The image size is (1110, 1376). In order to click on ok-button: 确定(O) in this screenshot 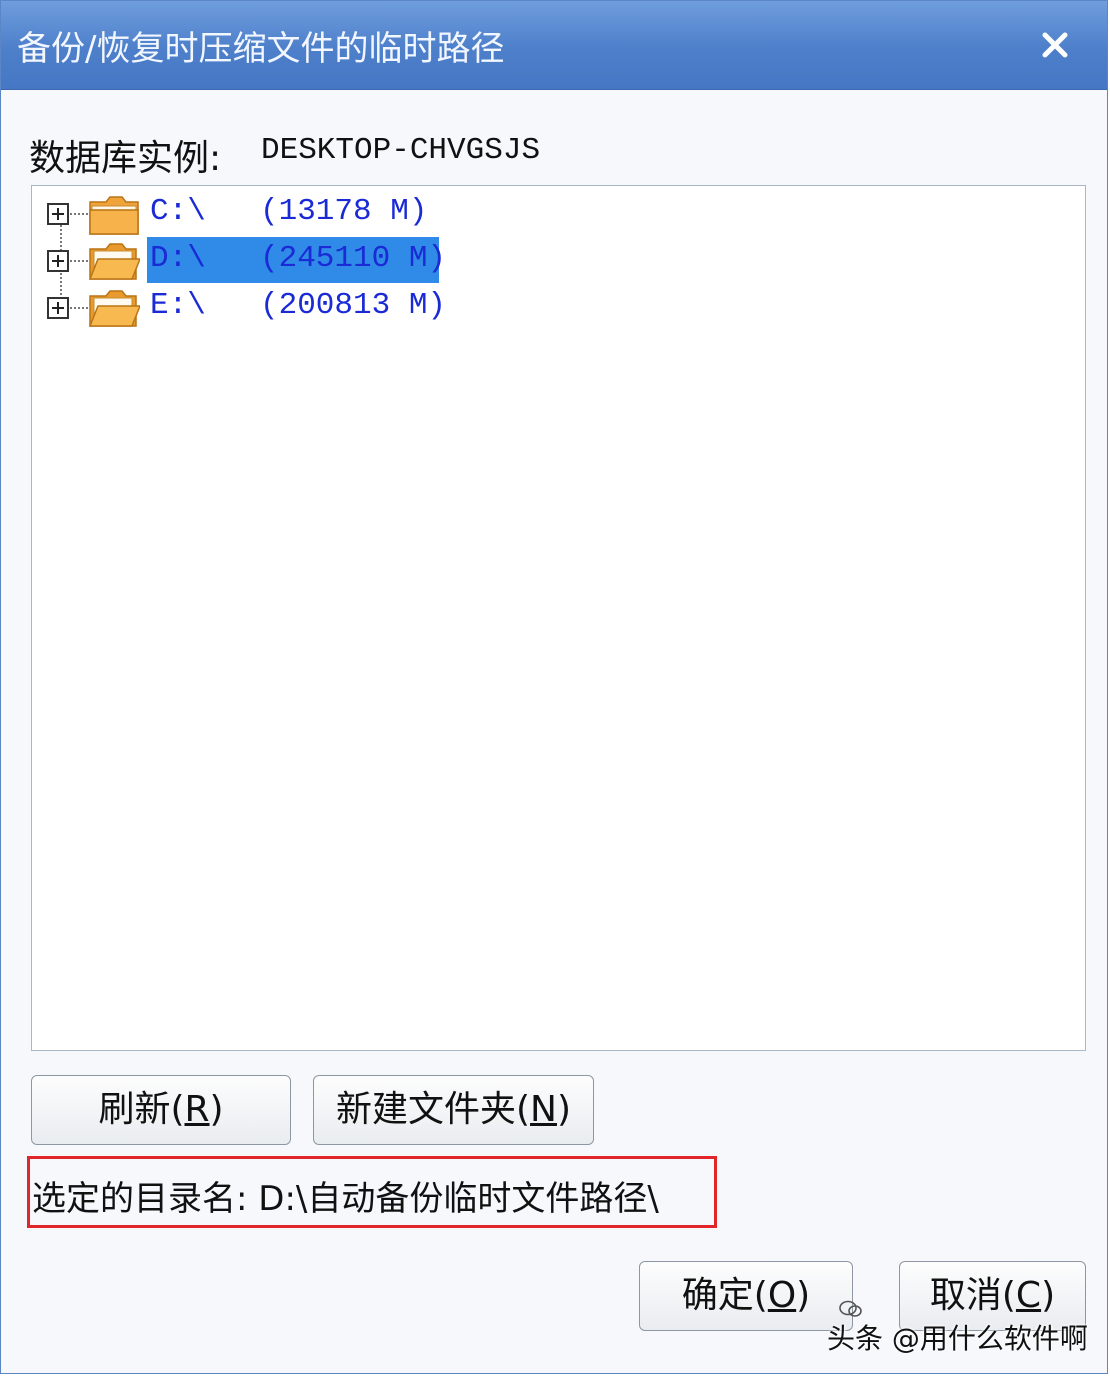, I will do `click(746, 1296)`.